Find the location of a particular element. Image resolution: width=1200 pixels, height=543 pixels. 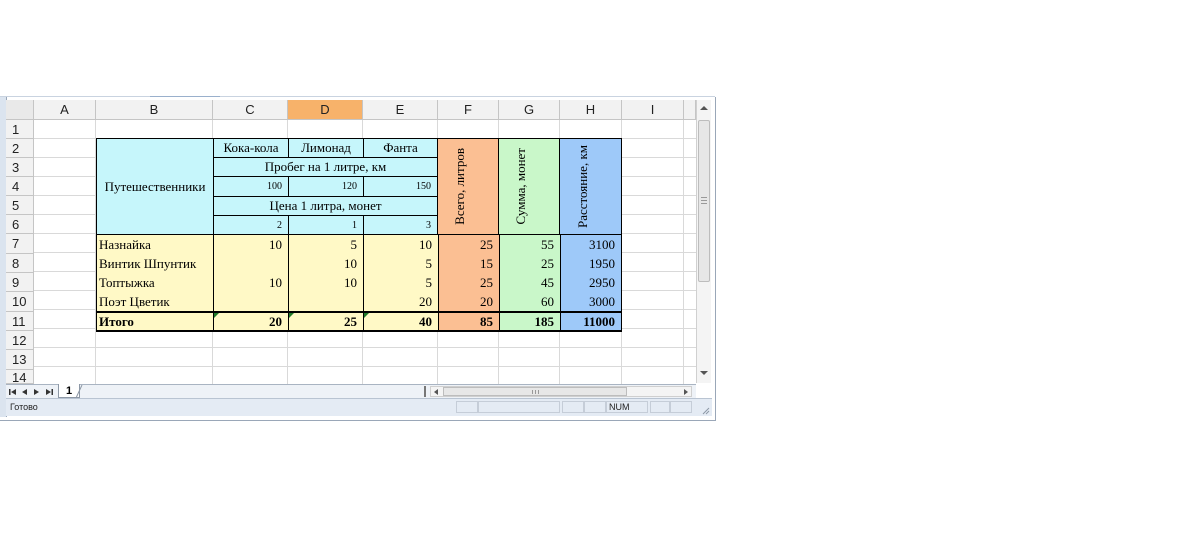

scroll-up-icon is located at coordinates (704, 108).